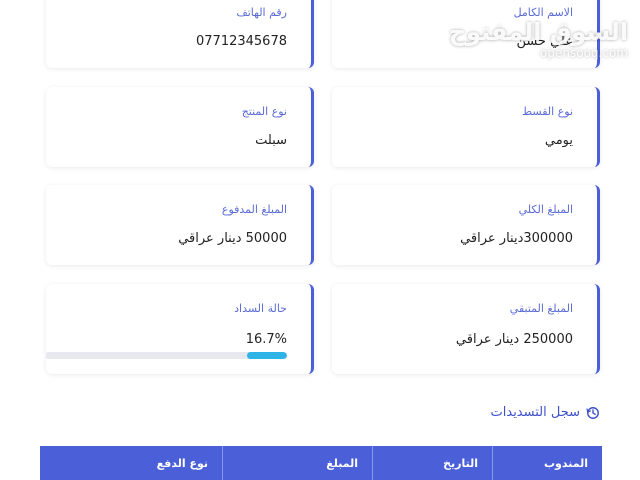  Describe the element at coordinates (232, 238) in the screenshot. I see `paid-amount-value: 50000 دينار عراقي` at that location.